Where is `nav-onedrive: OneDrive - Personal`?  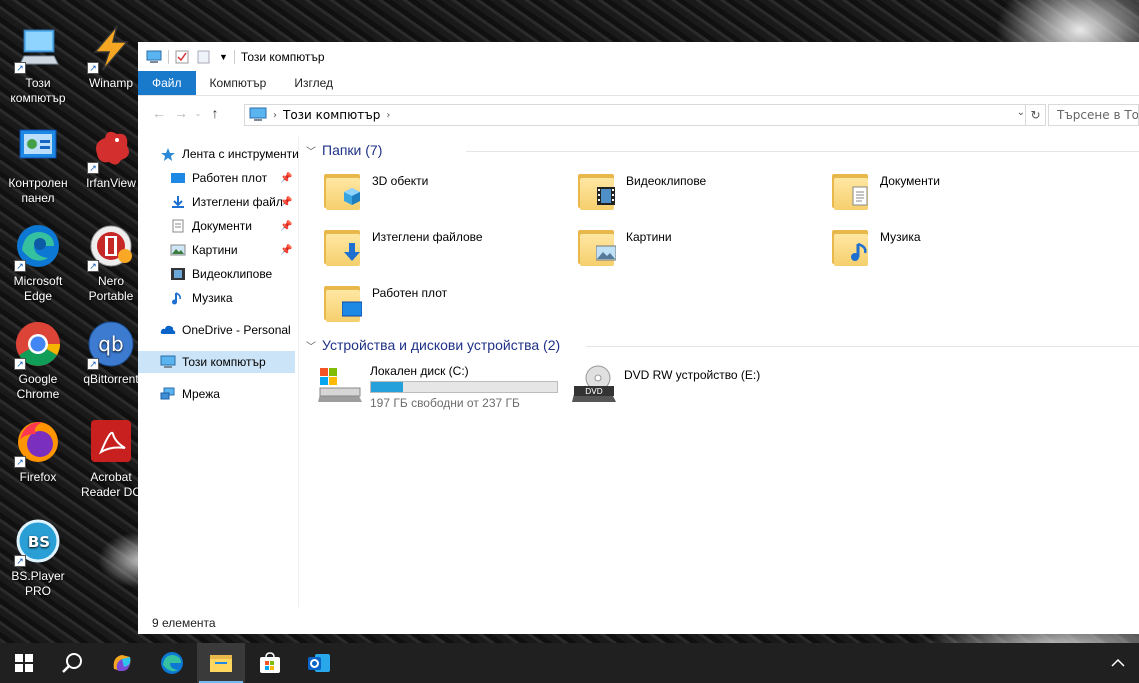 nav-onedrive: OneDrive - Personal is located at coordinates (225, 330).